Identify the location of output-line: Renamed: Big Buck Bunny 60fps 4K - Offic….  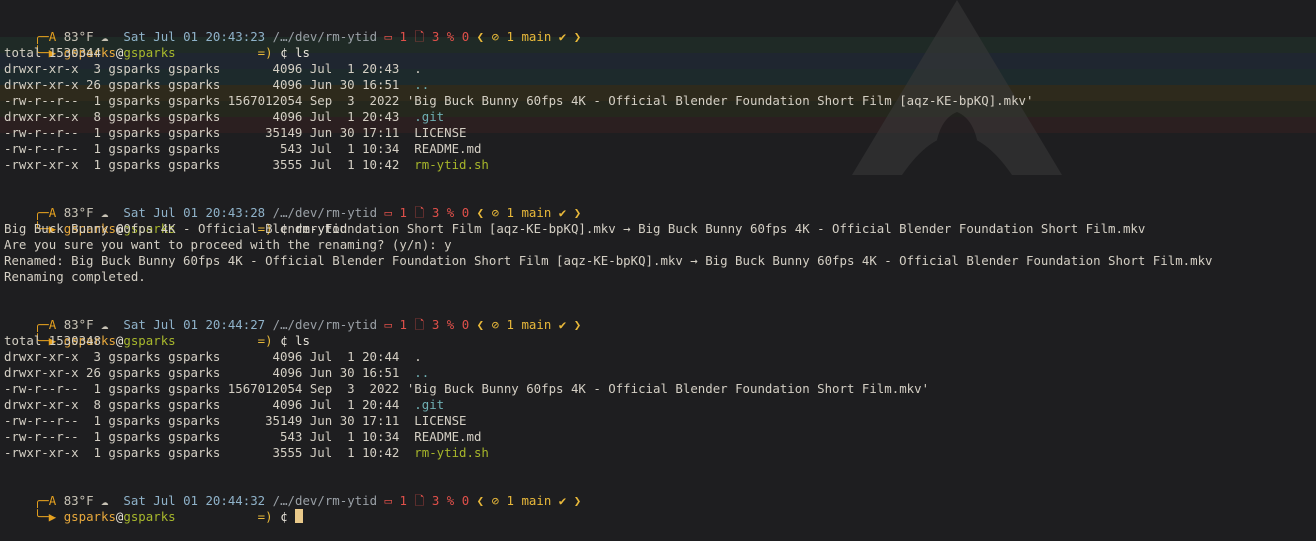
(608, 260).